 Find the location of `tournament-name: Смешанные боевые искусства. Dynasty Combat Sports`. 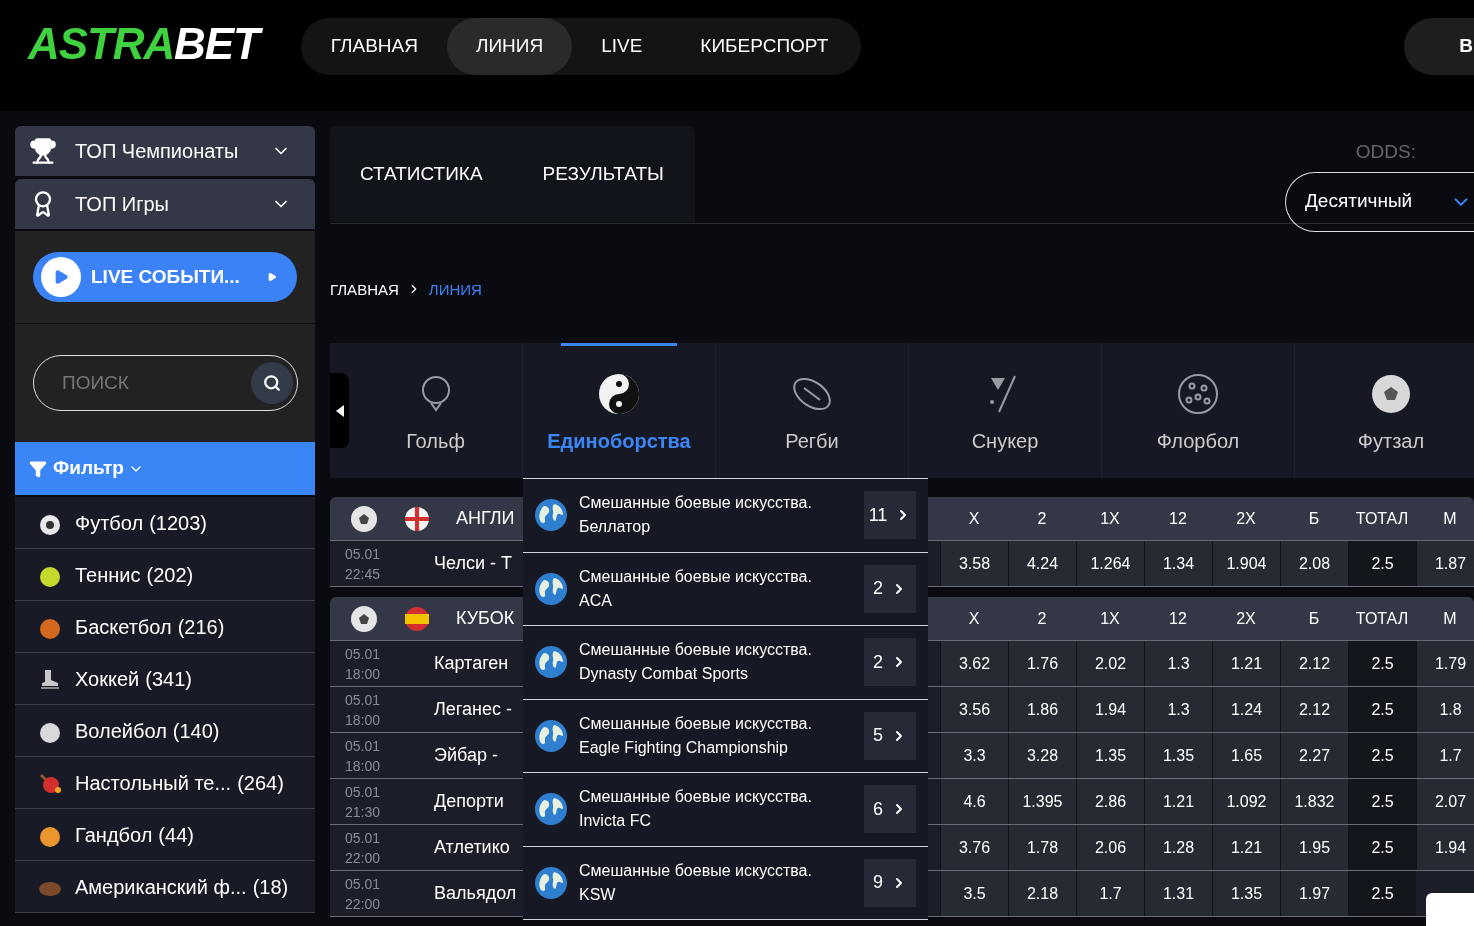

tournament-name: Смешанные боевые искусства. Dynasty Combat Sports is located at coordinates (696, 662).